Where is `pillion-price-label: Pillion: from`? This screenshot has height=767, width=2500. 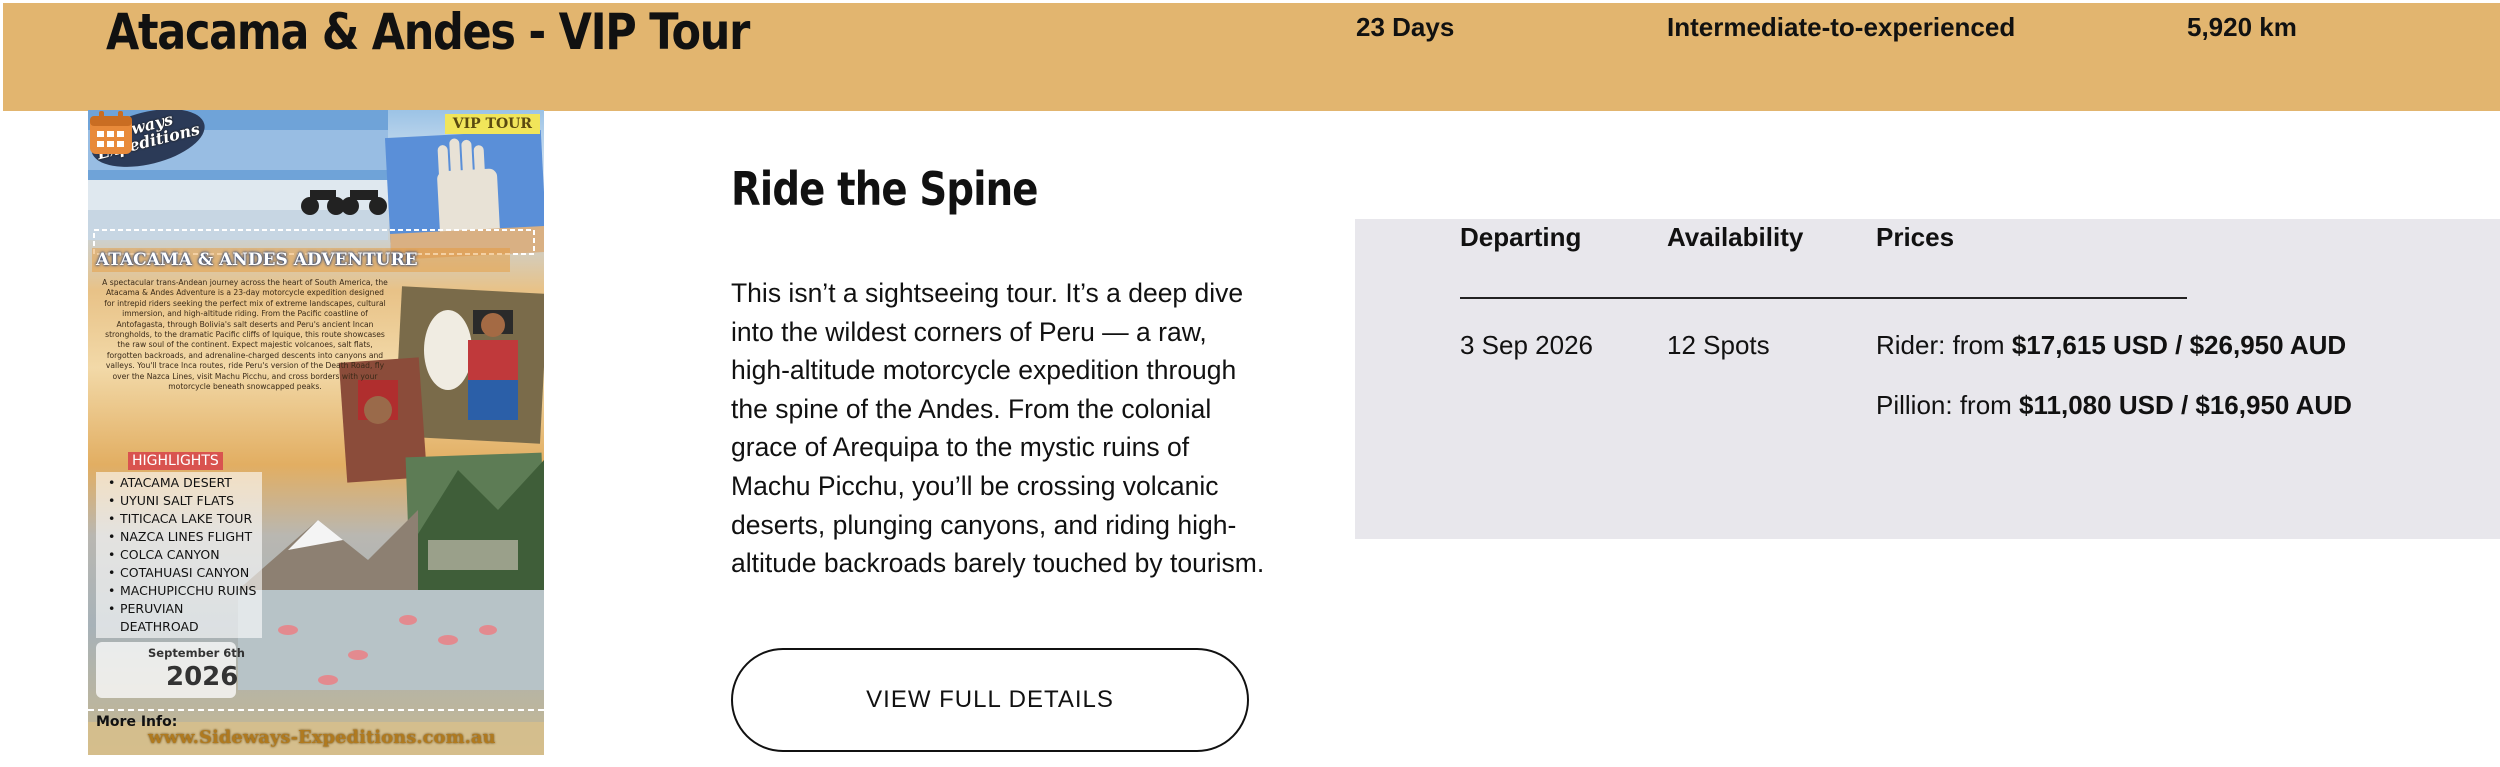
pillion-price-label: Pillion: from is located at coordinates (1948, 405).